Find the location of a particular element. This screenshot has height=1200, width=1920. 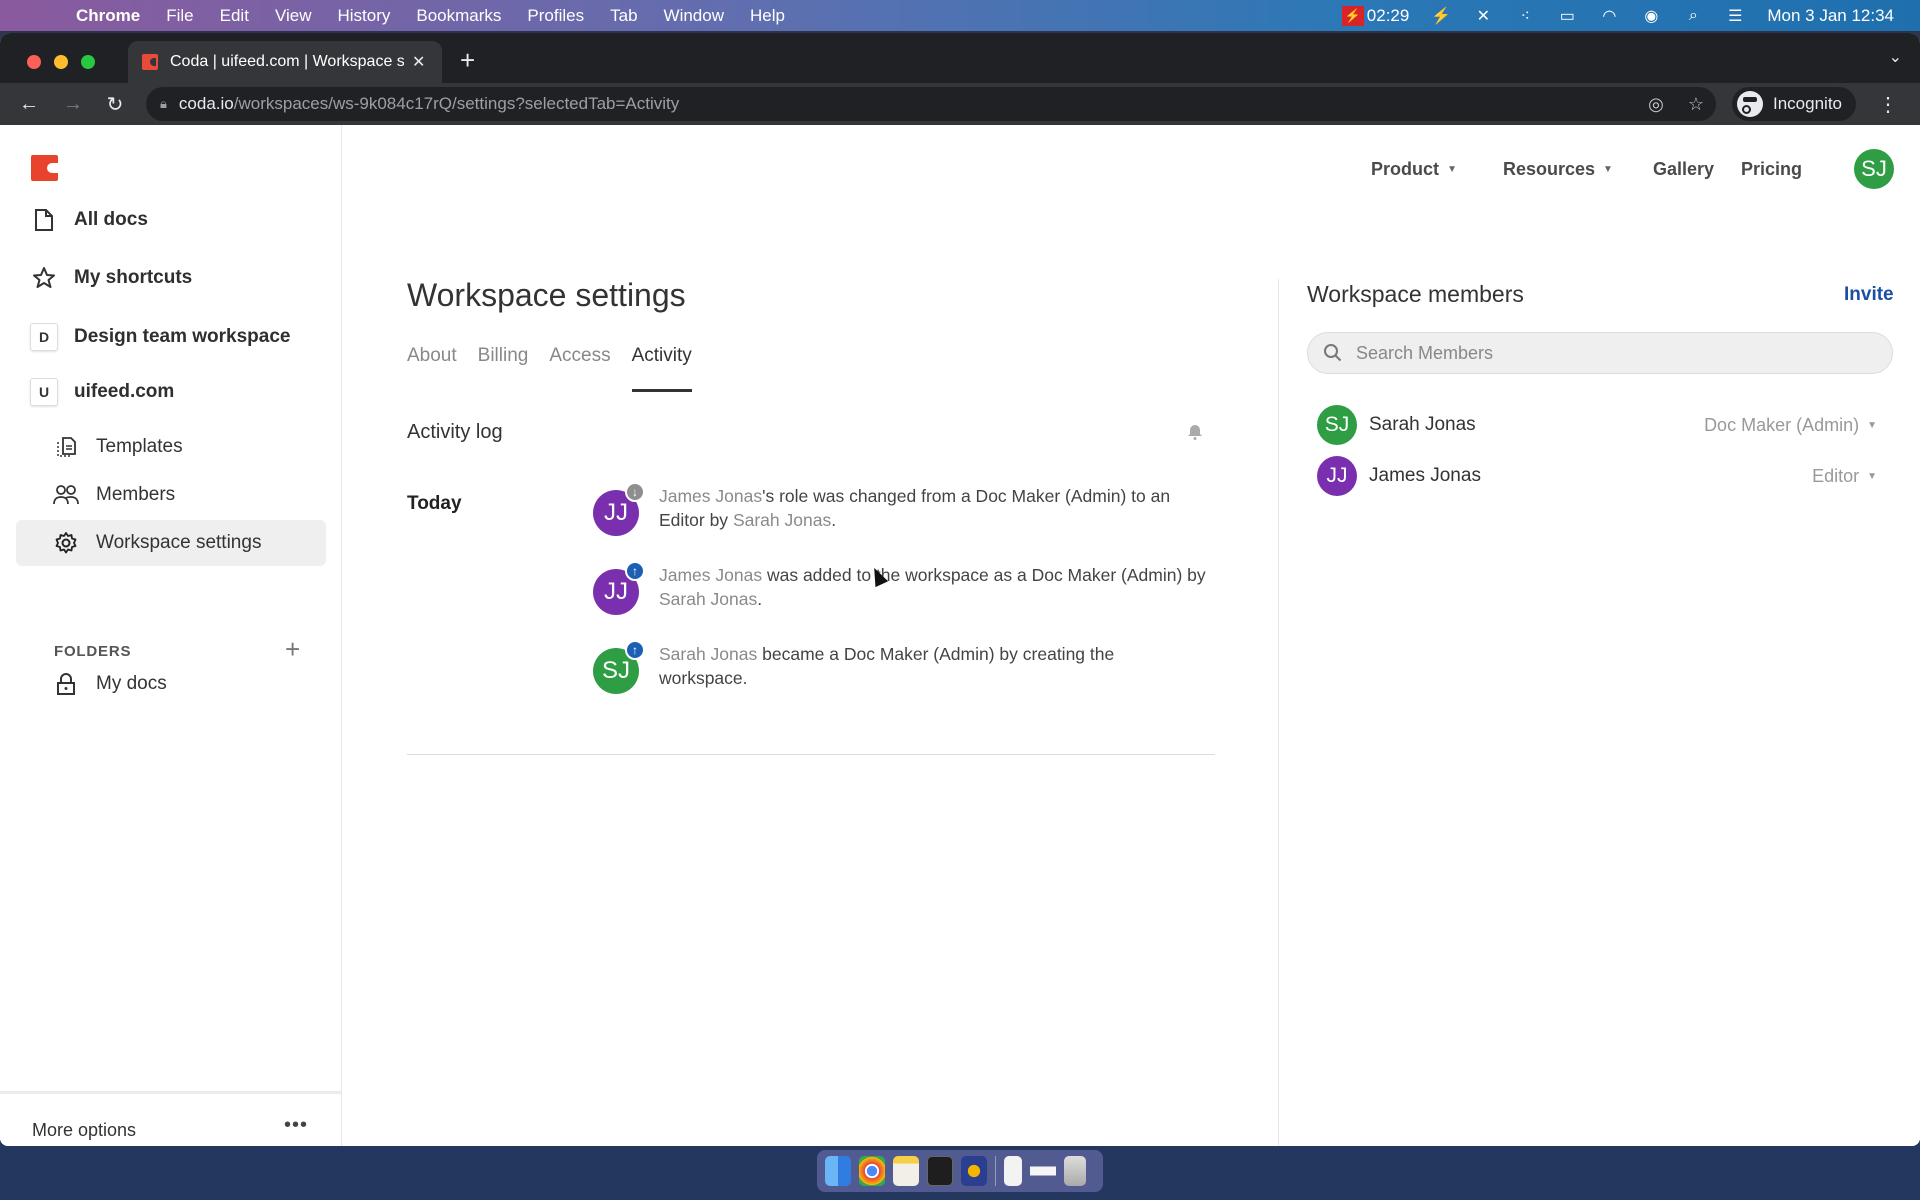

menu-tab: Tab is located at coordinates (623, 16).